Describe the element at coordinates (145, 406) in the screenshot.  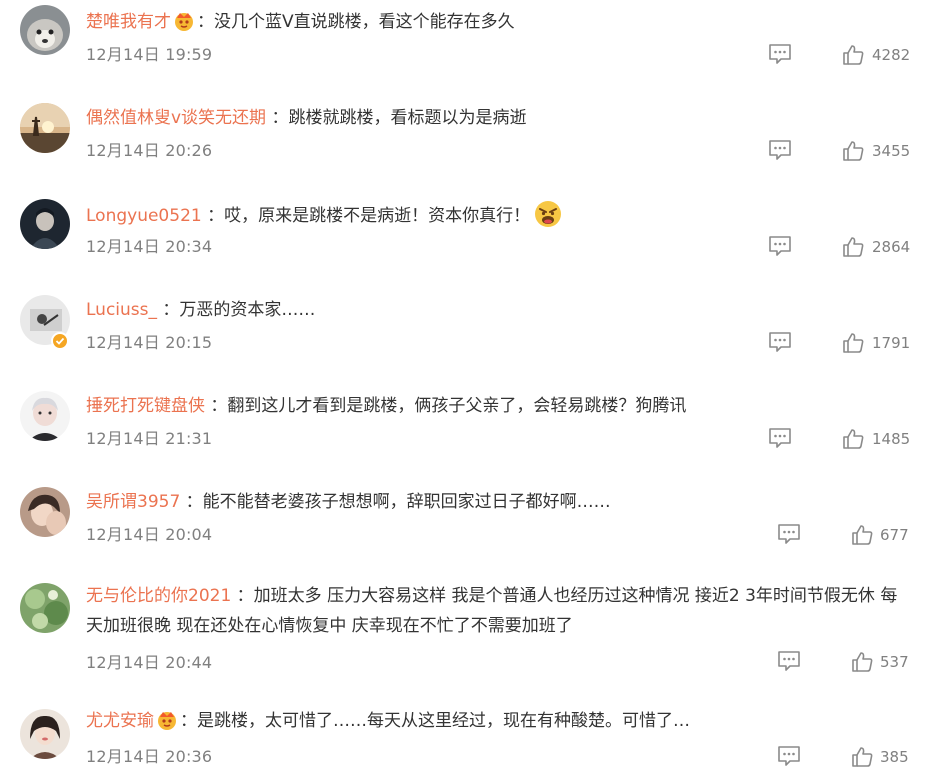
I see `username-link: 捶死打死键盘侠` at that location.